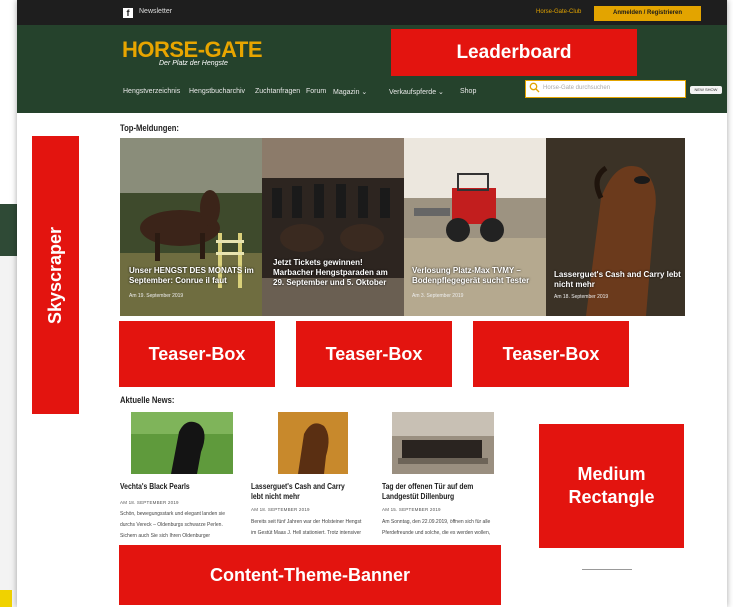  What do you see at coordinates (581, 297) in the screenshot?
I see `teaser-date-4: Am 18. September 2019` at bounding box center [581, 297].